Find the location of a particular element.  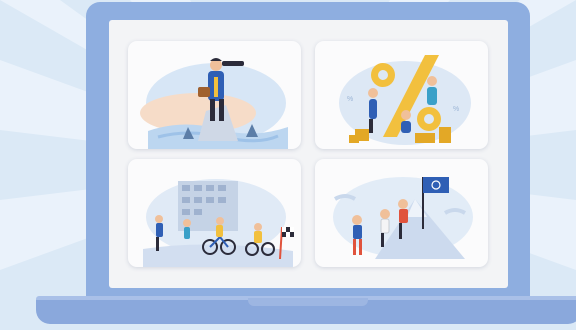

card-summit-teamwork is located at coordinates (401, 213).